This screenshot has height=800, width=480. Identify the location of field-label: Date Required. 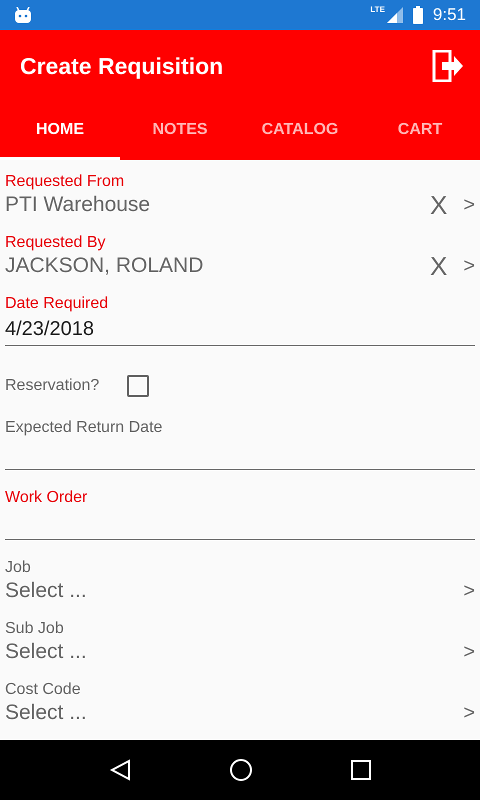
(56, 304).